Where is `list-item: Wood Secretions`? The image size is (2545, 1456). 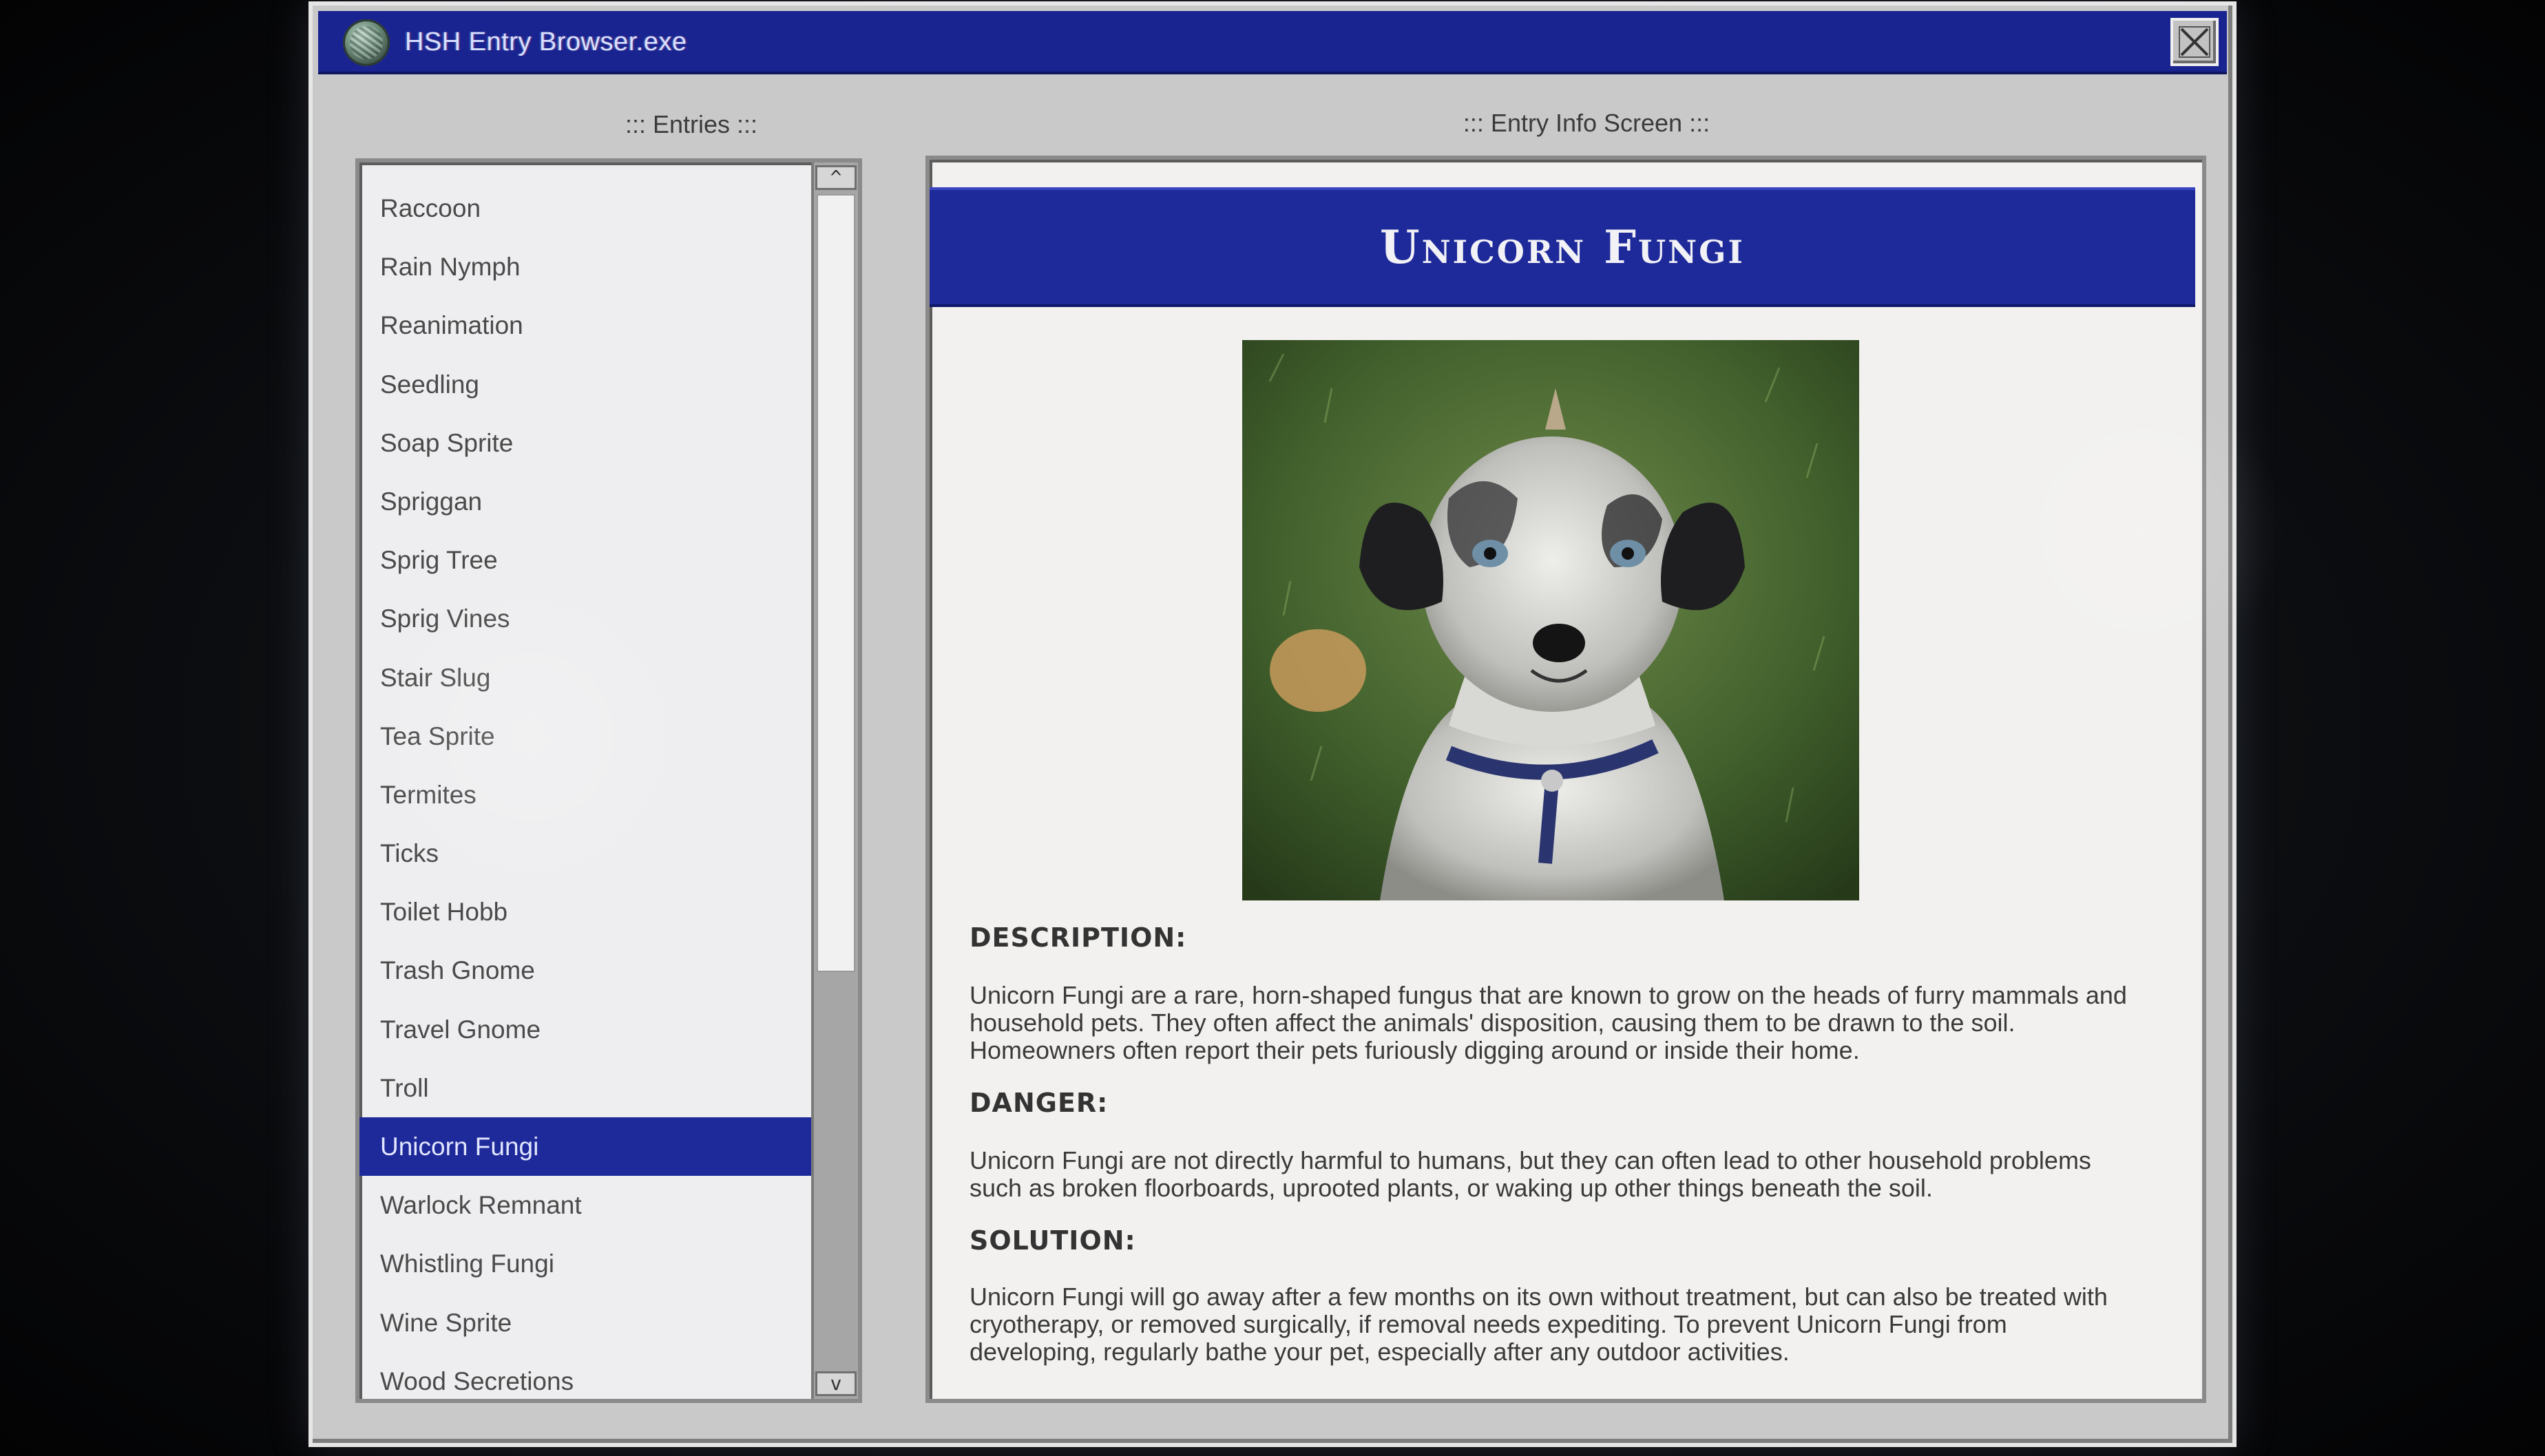
list-item: Wood Secretions is located at coordinates (605, 1381).